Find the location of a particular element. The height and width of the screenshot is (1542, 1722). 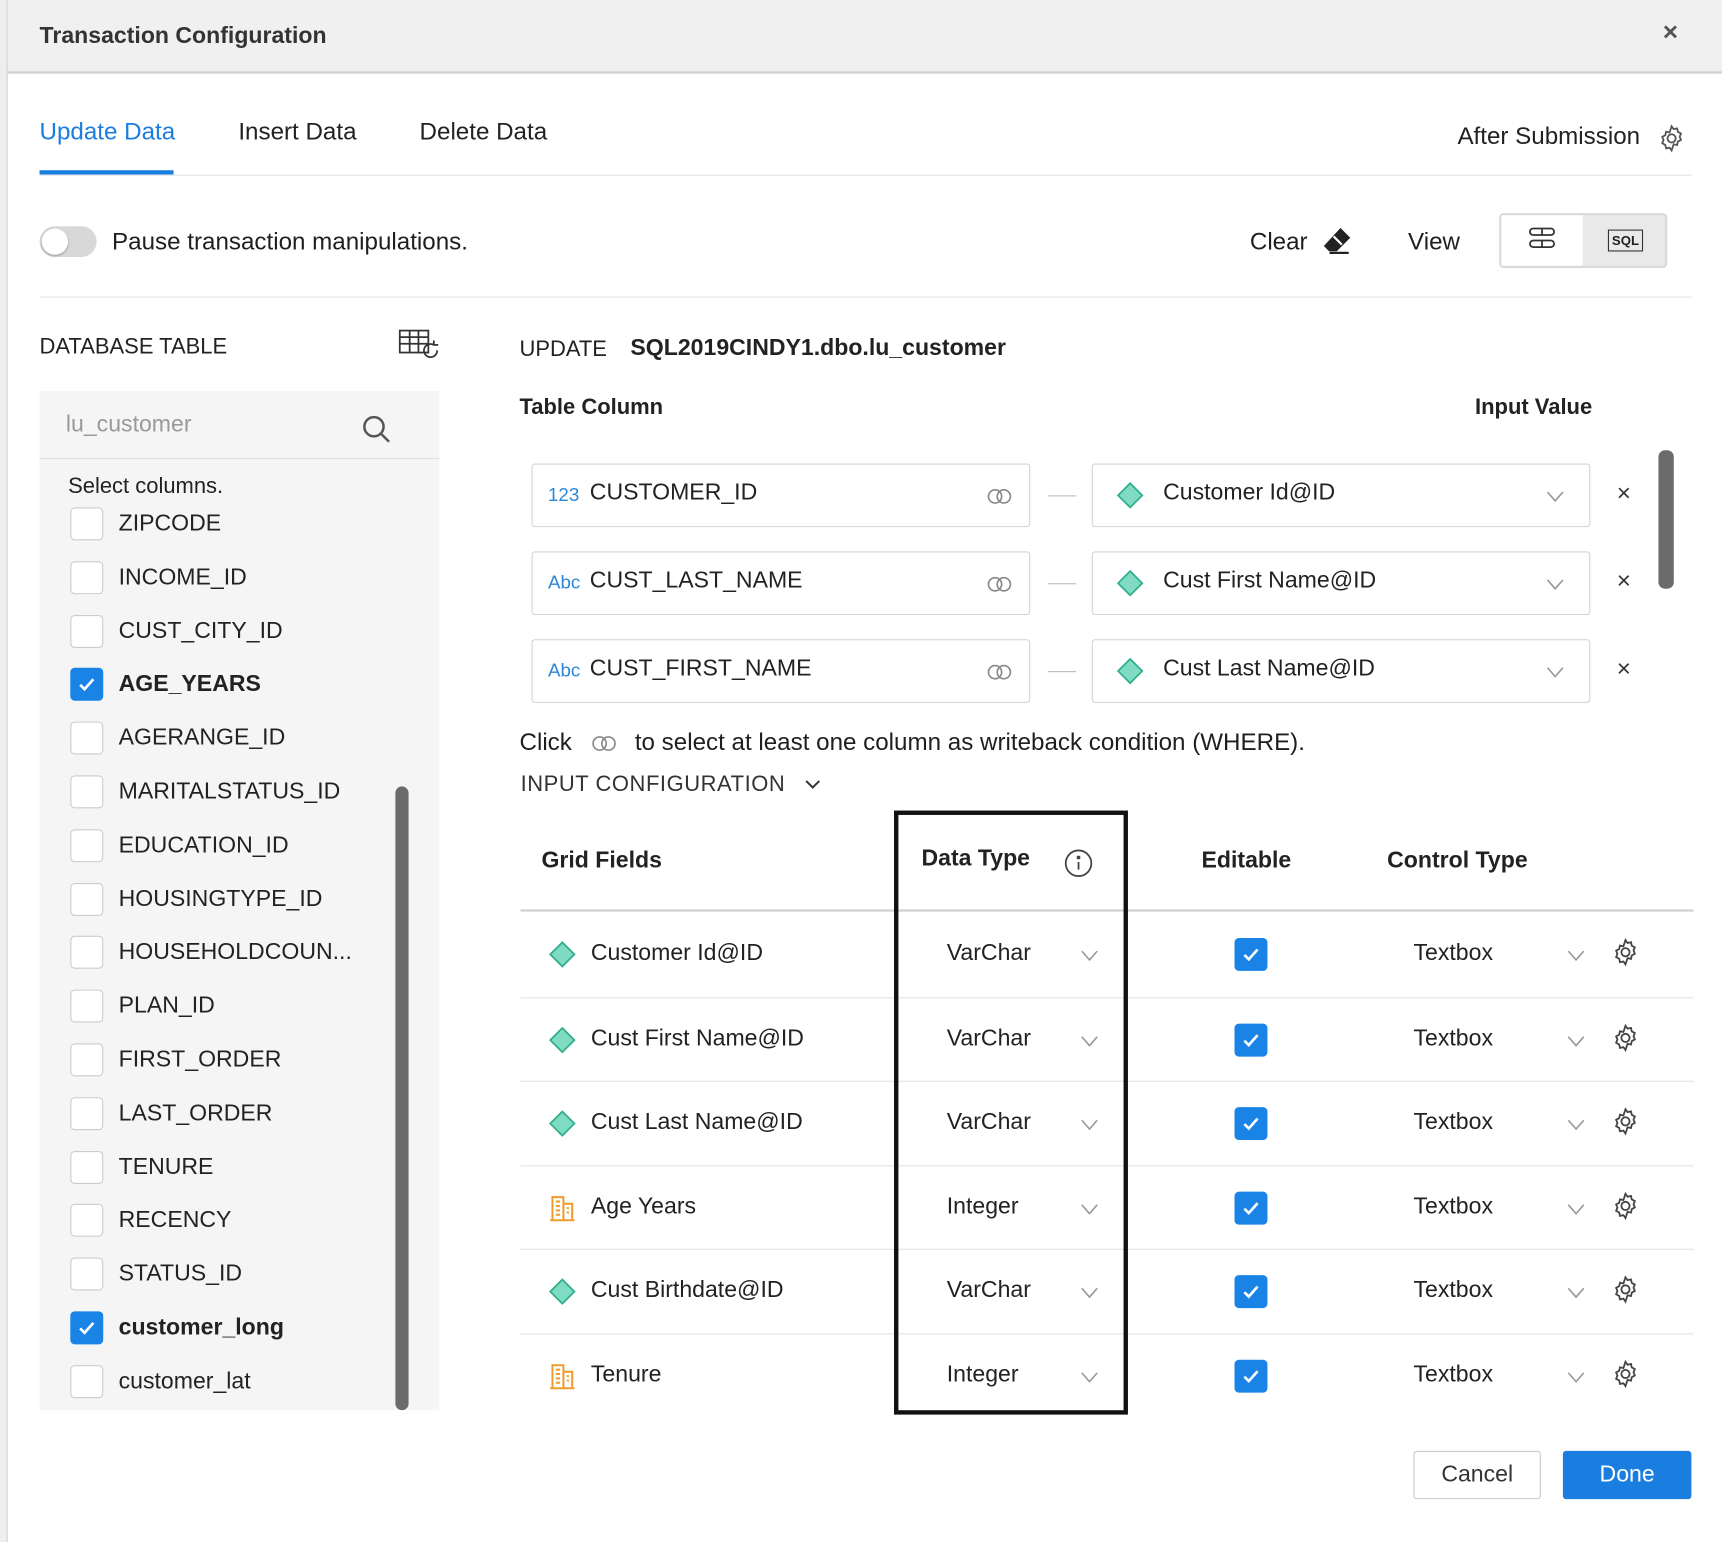

update-target-table: SQL2019CINDY1.dbo.lu_customer is located at coordinates (818, 347).